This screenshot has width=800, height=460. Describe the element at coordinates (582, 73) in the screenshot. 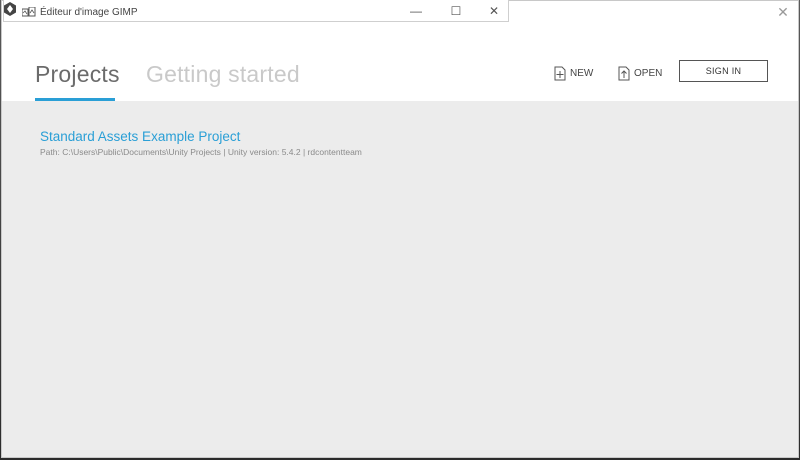

I see `new-button-label: NEW` at that location.